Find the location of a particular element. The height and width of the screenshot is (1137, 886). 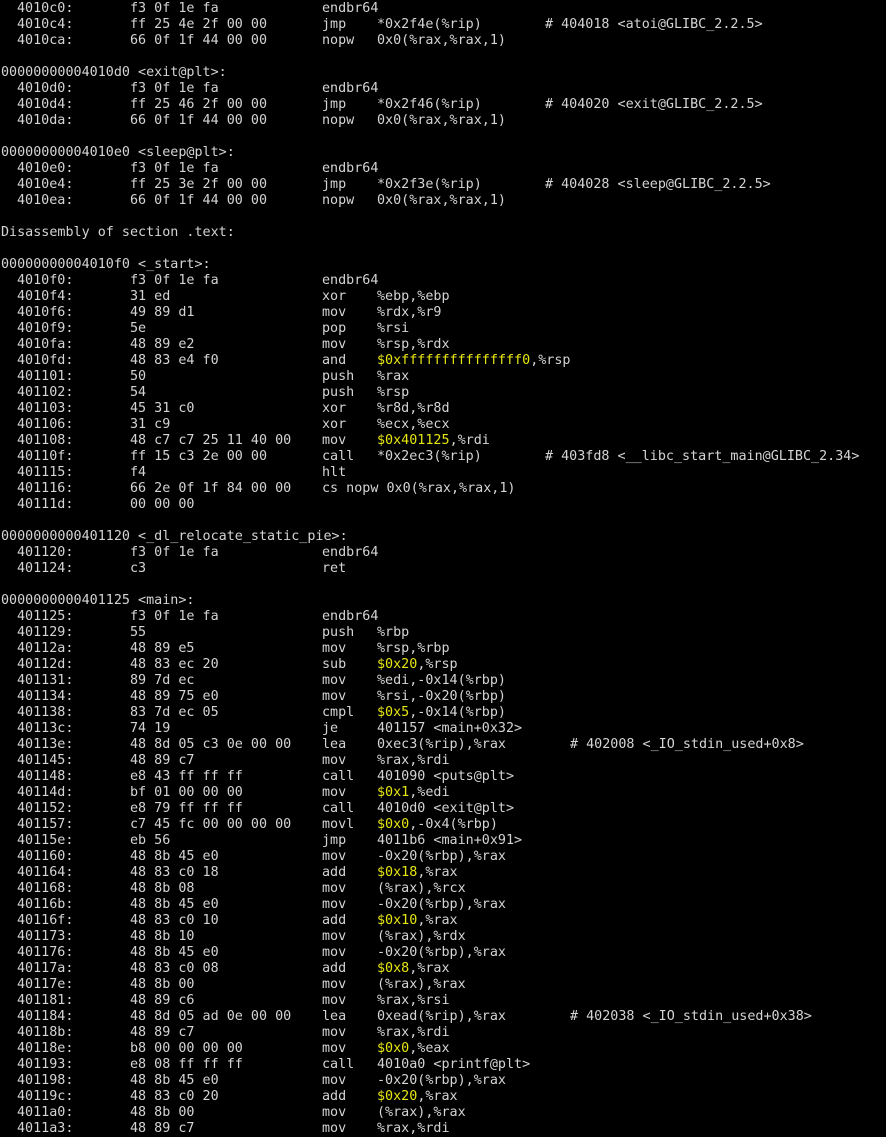

address: 4010c0: is located at coordinates (45, 8).